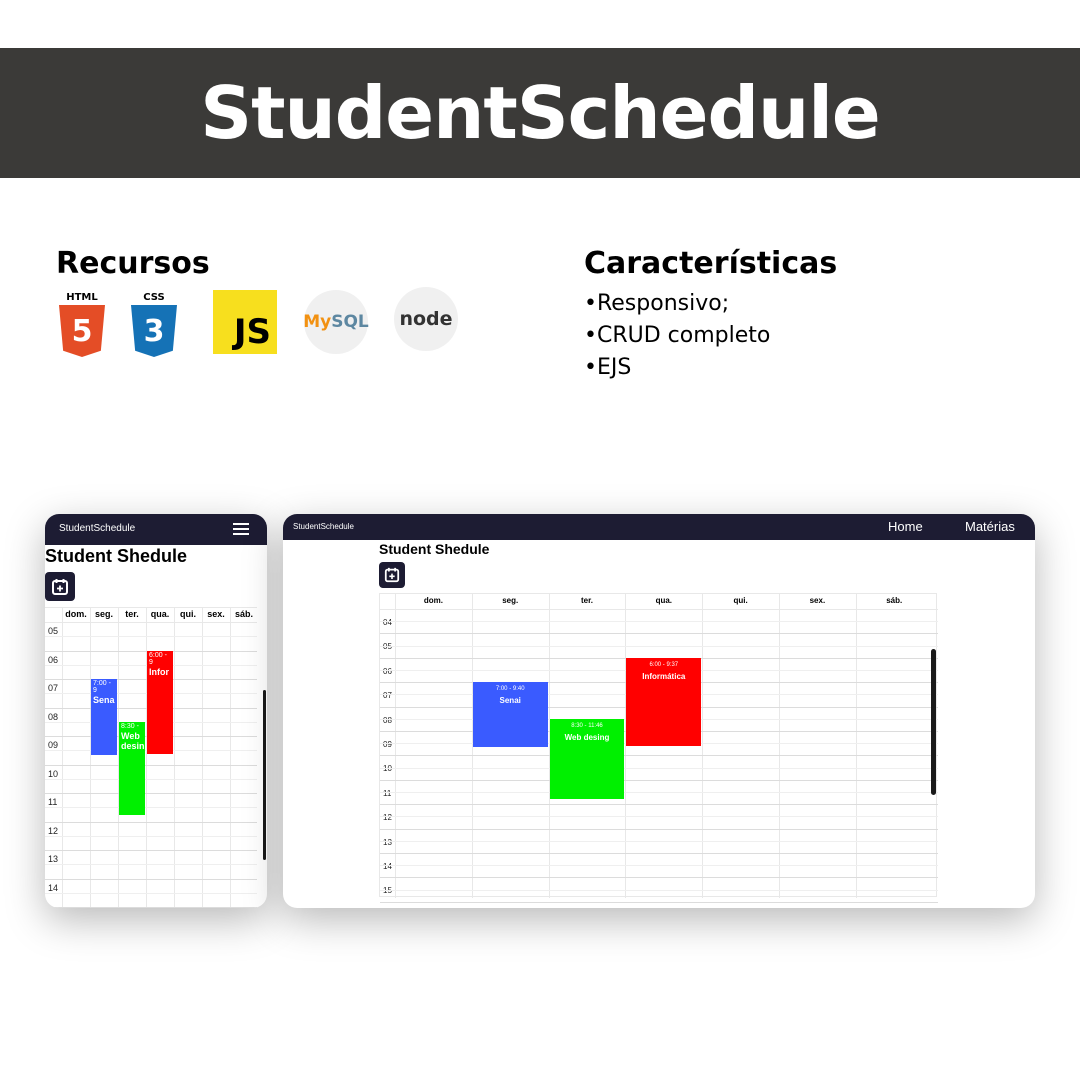  I want to click on feature-item: •EJS, so click(608, 367).